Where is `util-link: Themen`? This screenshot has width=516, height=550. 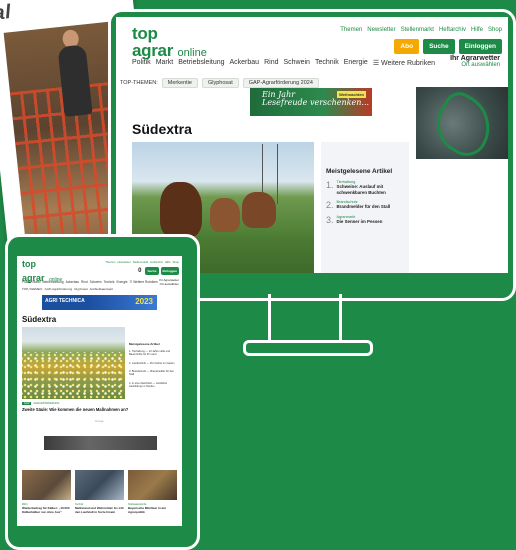 util-link: Themen is located at coordinates (110, 262).